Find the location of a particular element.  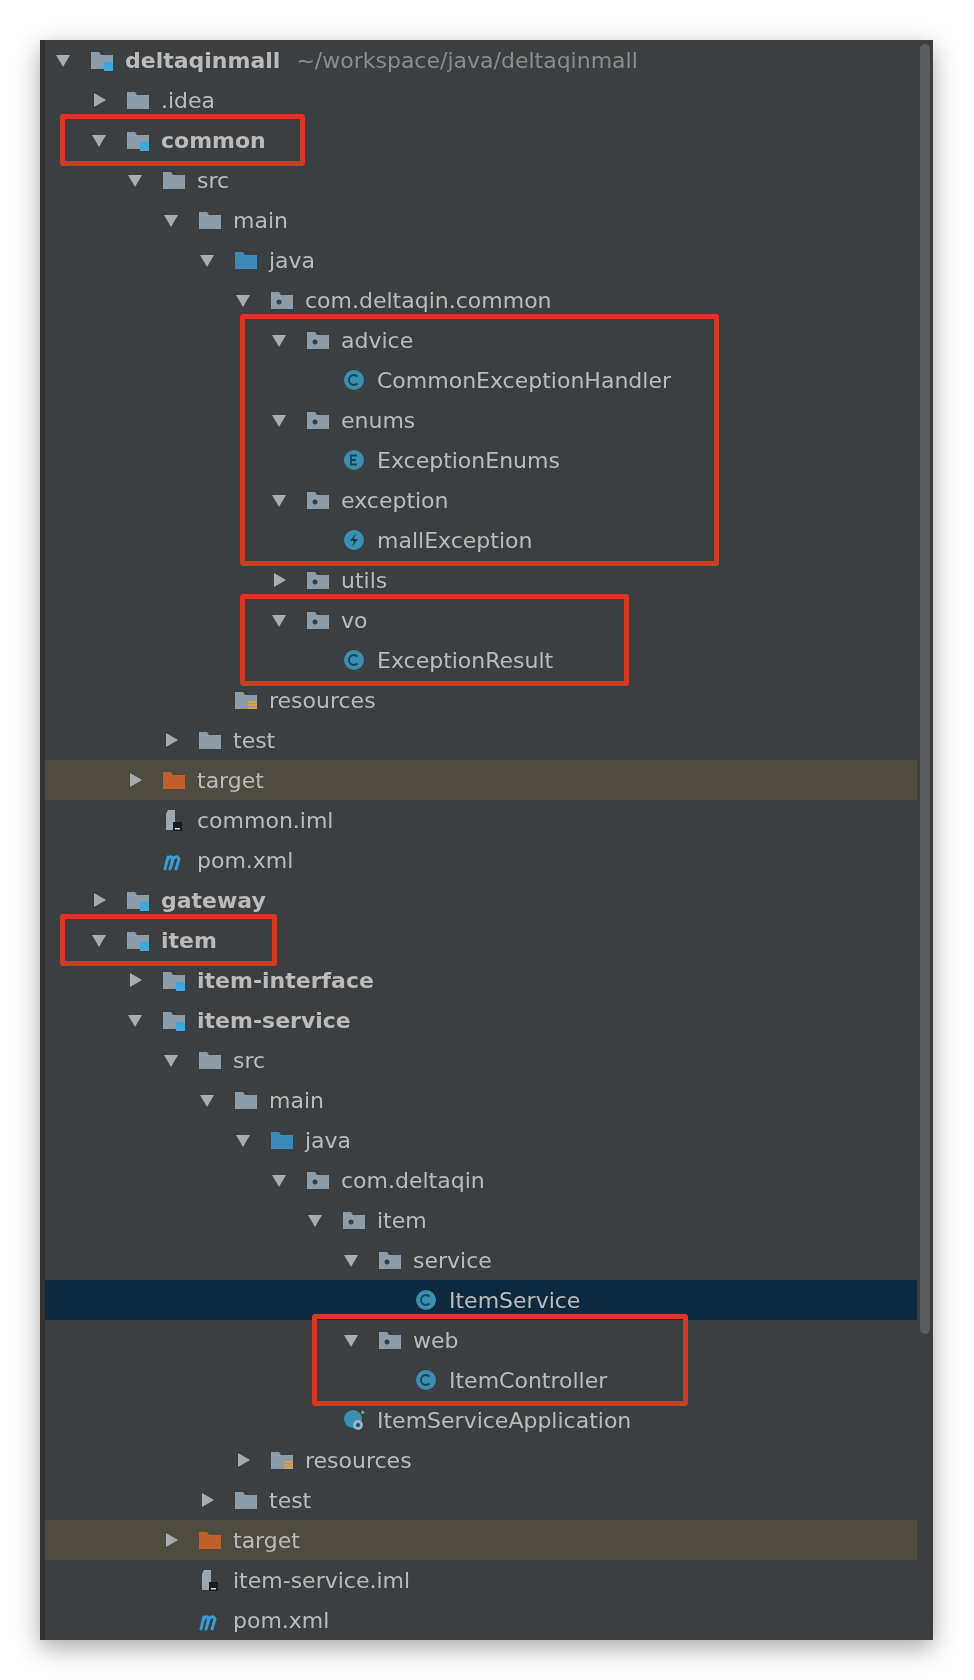

tree-item: CommonExceptionHandler is located at coordinates (481, 380).